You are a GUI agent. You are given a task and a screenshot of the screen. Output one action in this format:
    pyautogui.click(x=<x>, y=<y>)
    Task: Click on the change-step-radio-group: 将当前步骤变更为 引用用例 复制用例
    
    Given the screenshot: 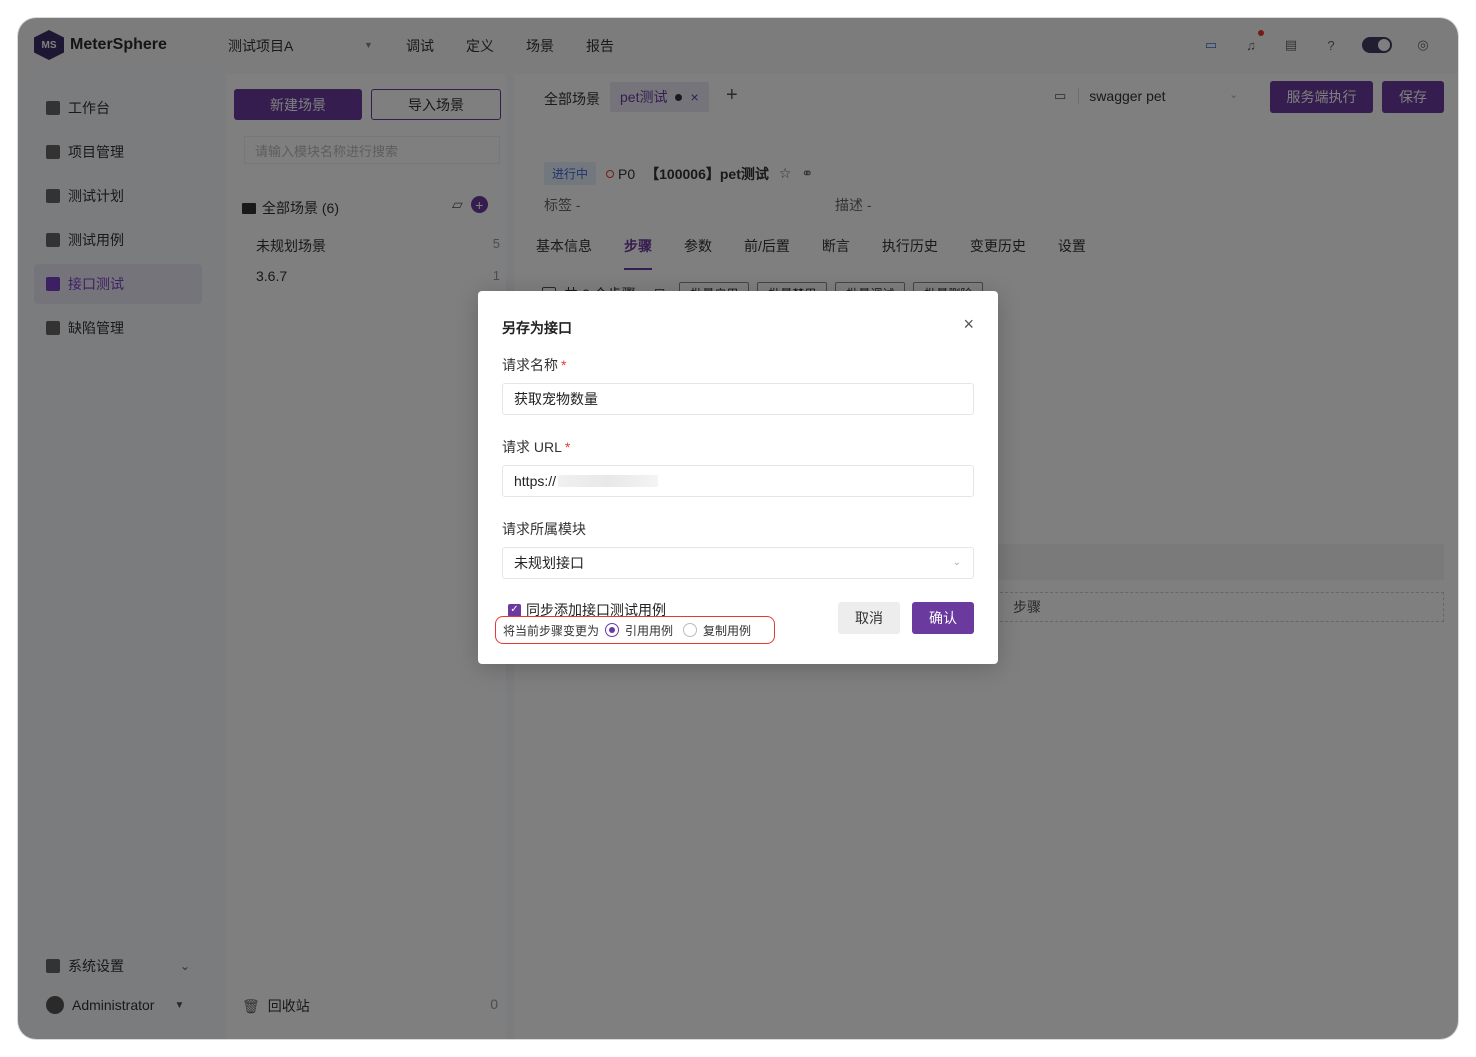 What is the action you would take?
    pyautogui.click(x=635, y=630)
    